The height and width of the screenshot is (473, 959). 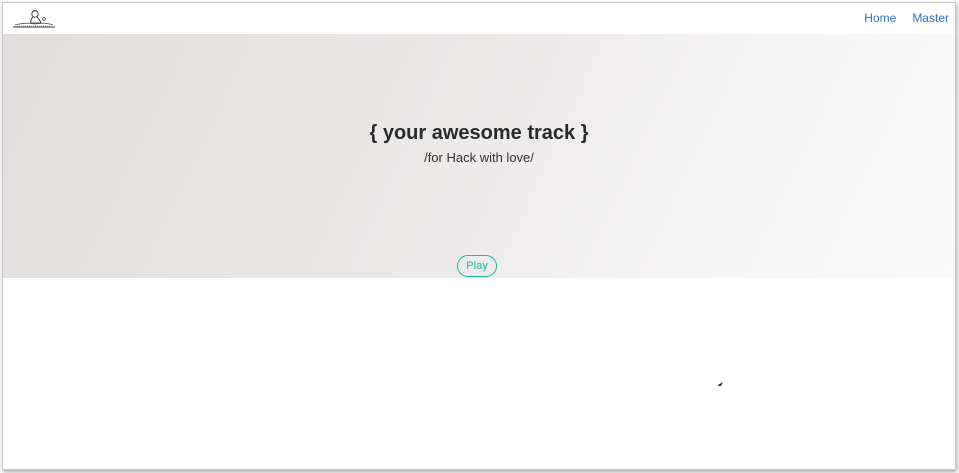 I want to click on hero-subtitle: /for Hack with love/, so click(x=479, y=157).